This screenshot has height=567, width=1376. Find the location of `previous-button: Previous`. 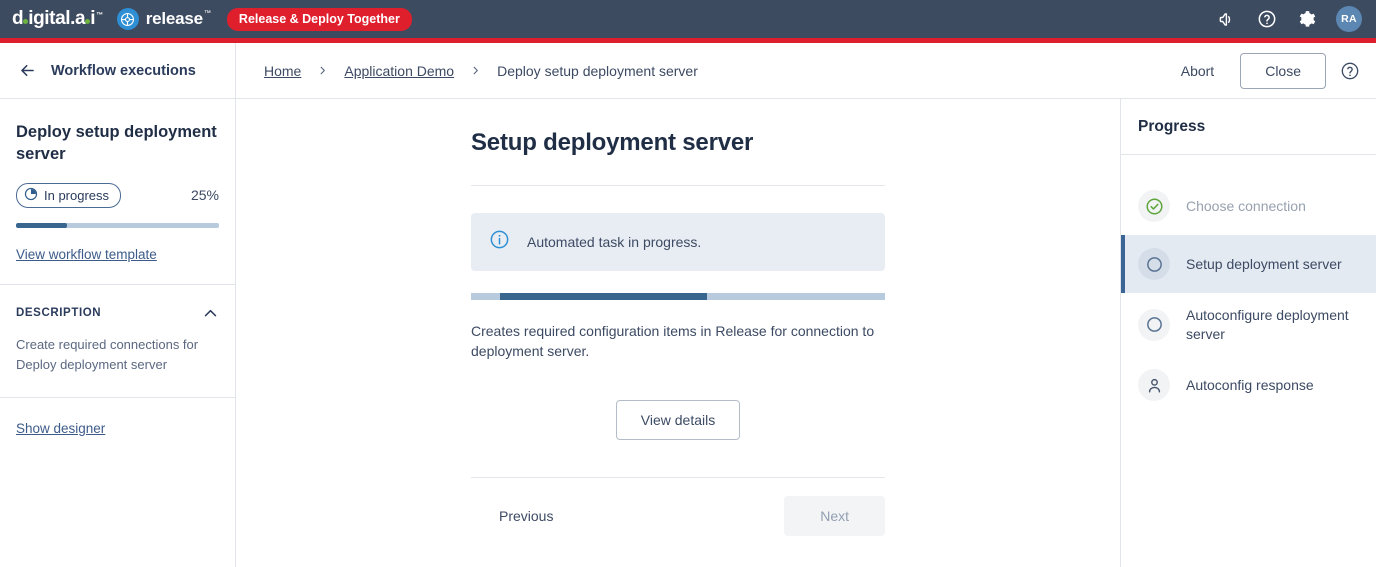

previous-button: Previous is located at coordinates (526, 516).